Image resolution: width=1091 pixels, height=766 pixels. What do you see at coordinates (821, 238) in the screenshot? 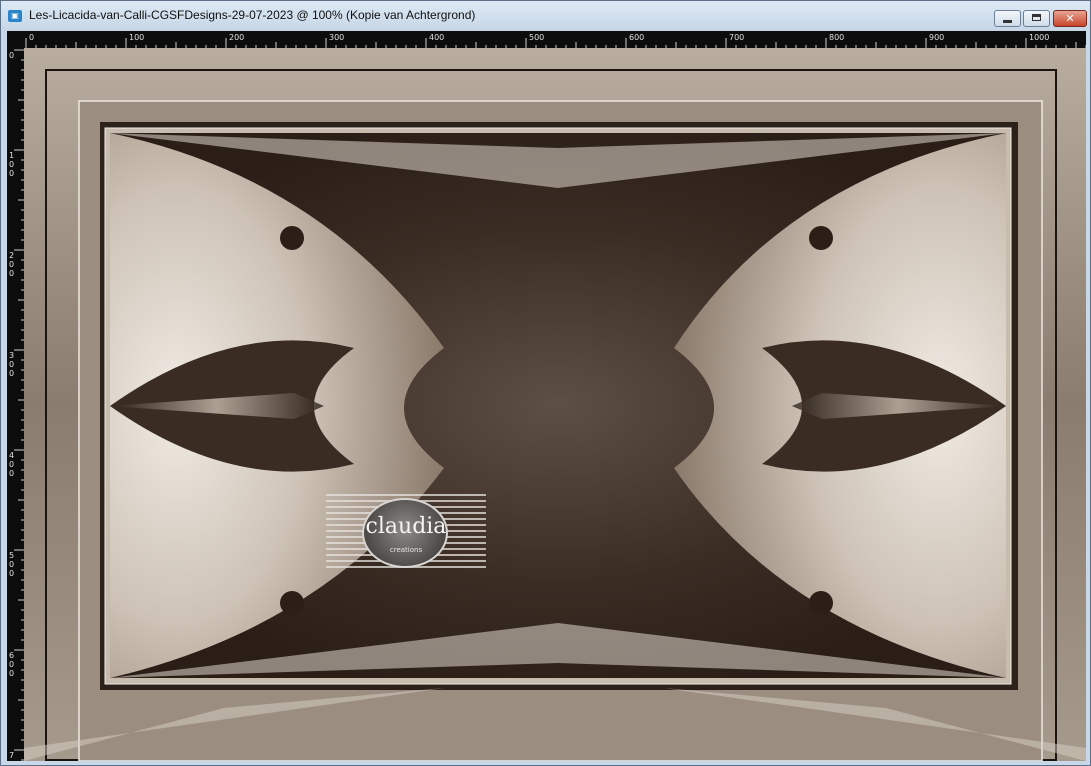
I see `ornament-top-right` at bounding box center [821, 238].